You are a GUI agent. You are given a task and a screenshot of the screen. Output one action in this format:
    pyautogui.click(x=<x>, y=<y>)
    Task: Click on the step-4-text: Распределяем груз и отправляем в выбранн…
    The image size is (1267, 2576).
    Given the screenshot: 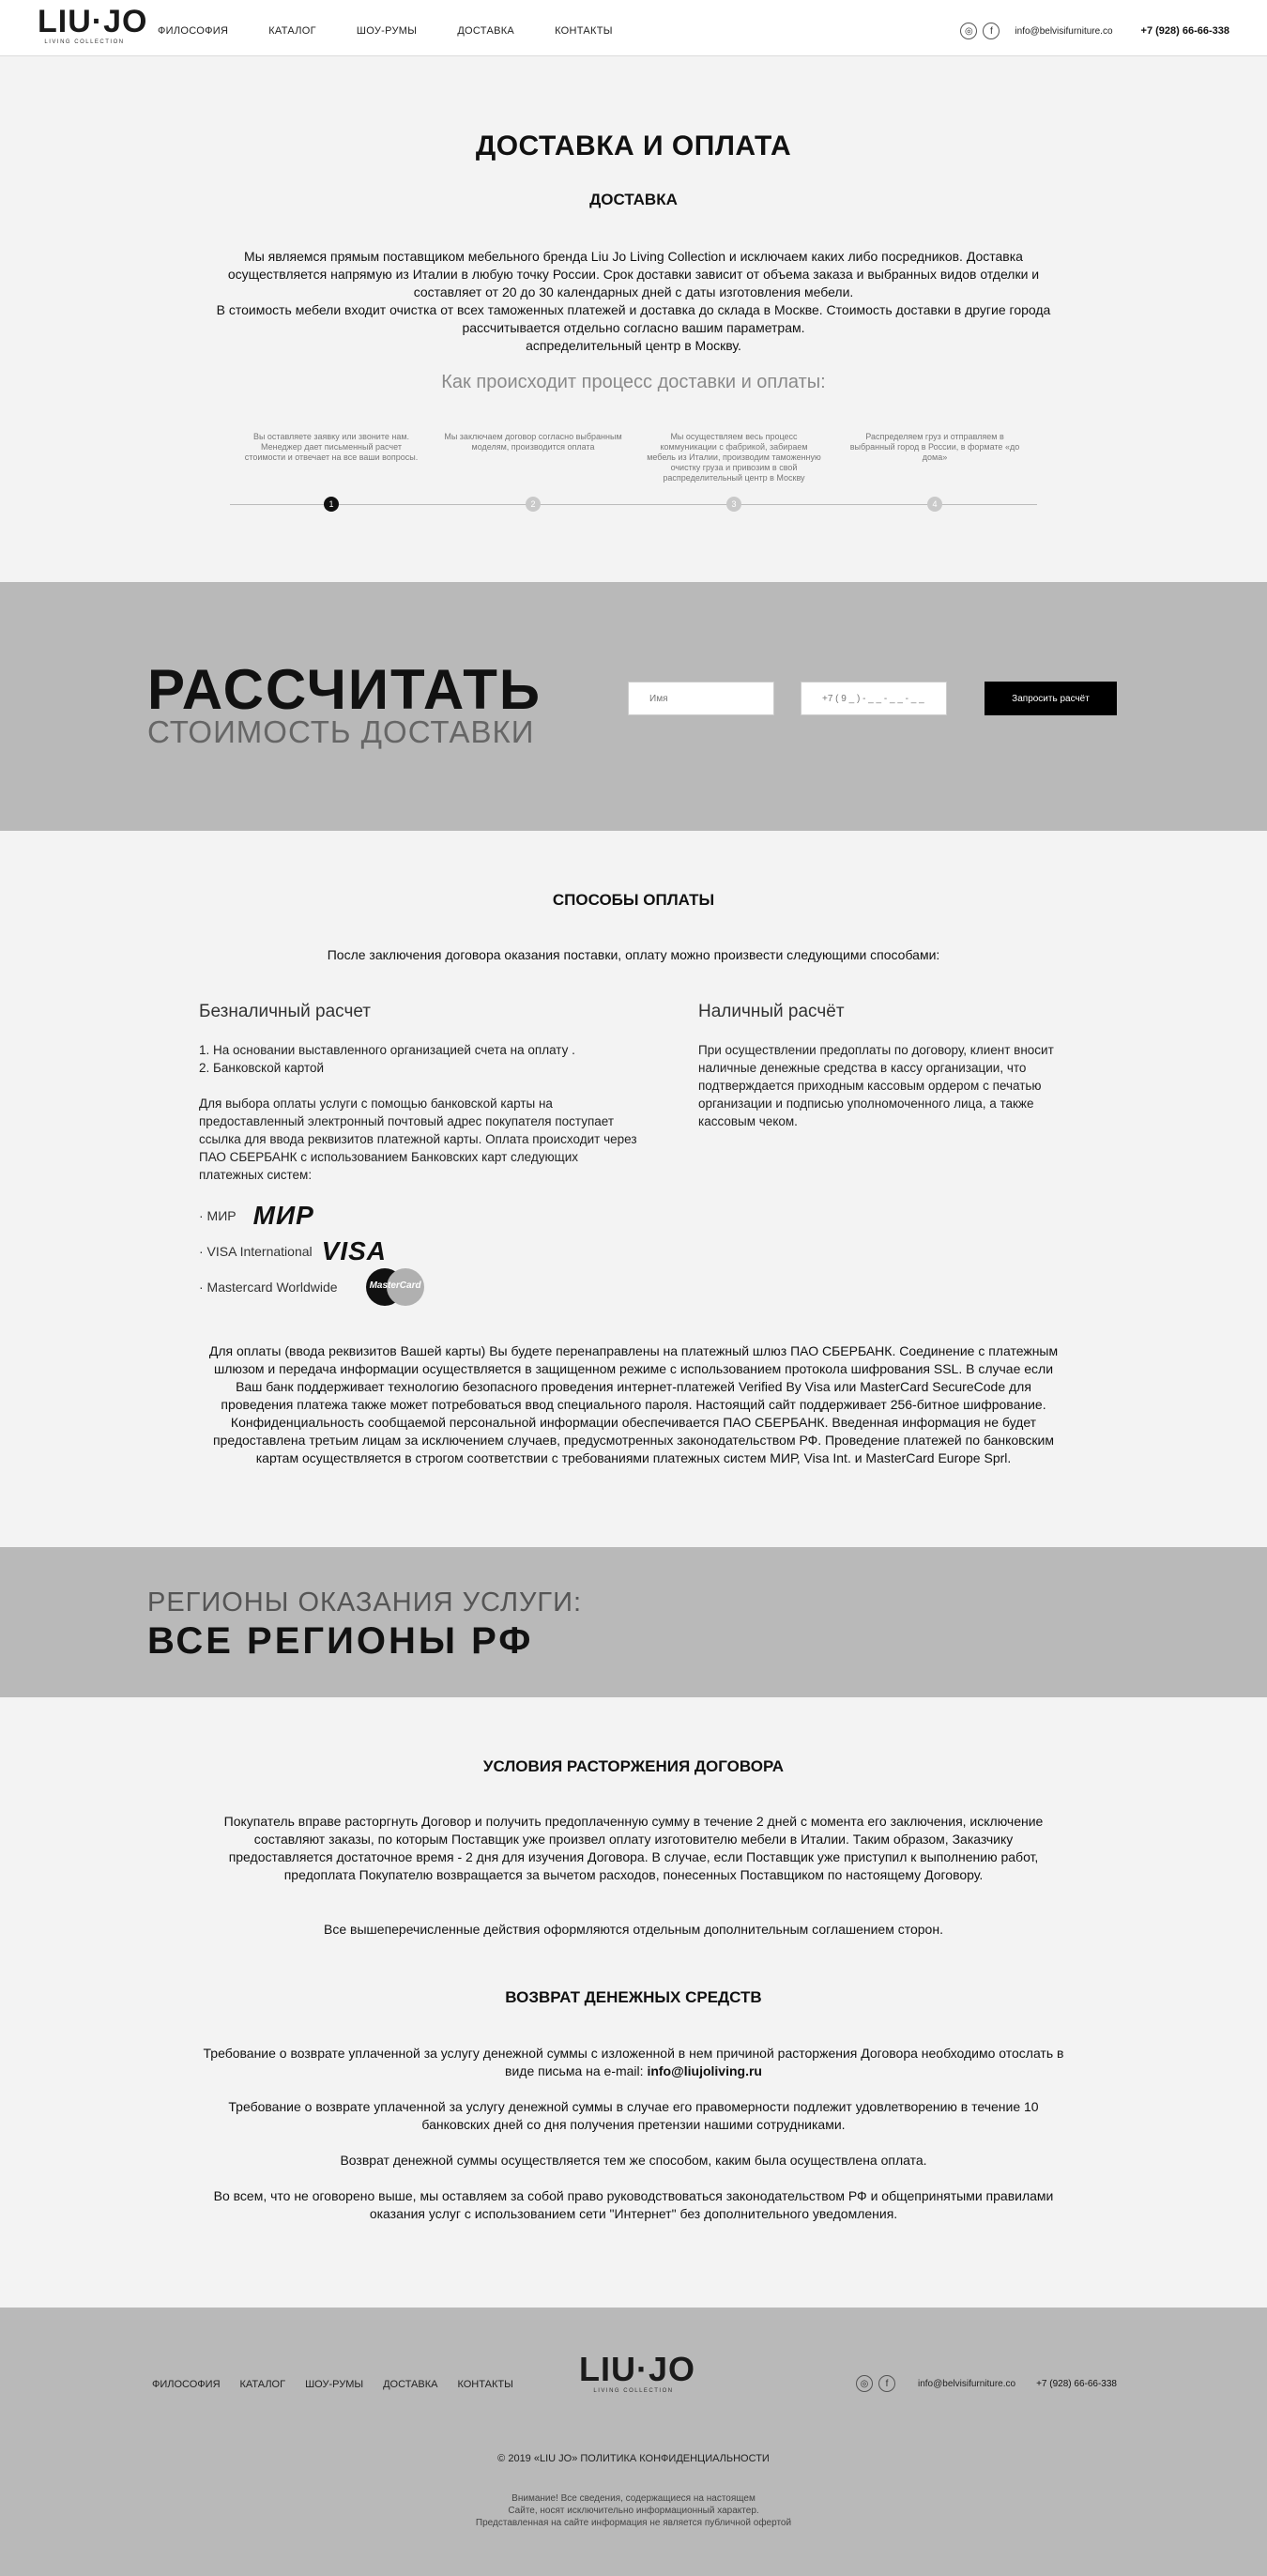 What is the action you would take?
    pyautogui.click(x=934, y=447)
    